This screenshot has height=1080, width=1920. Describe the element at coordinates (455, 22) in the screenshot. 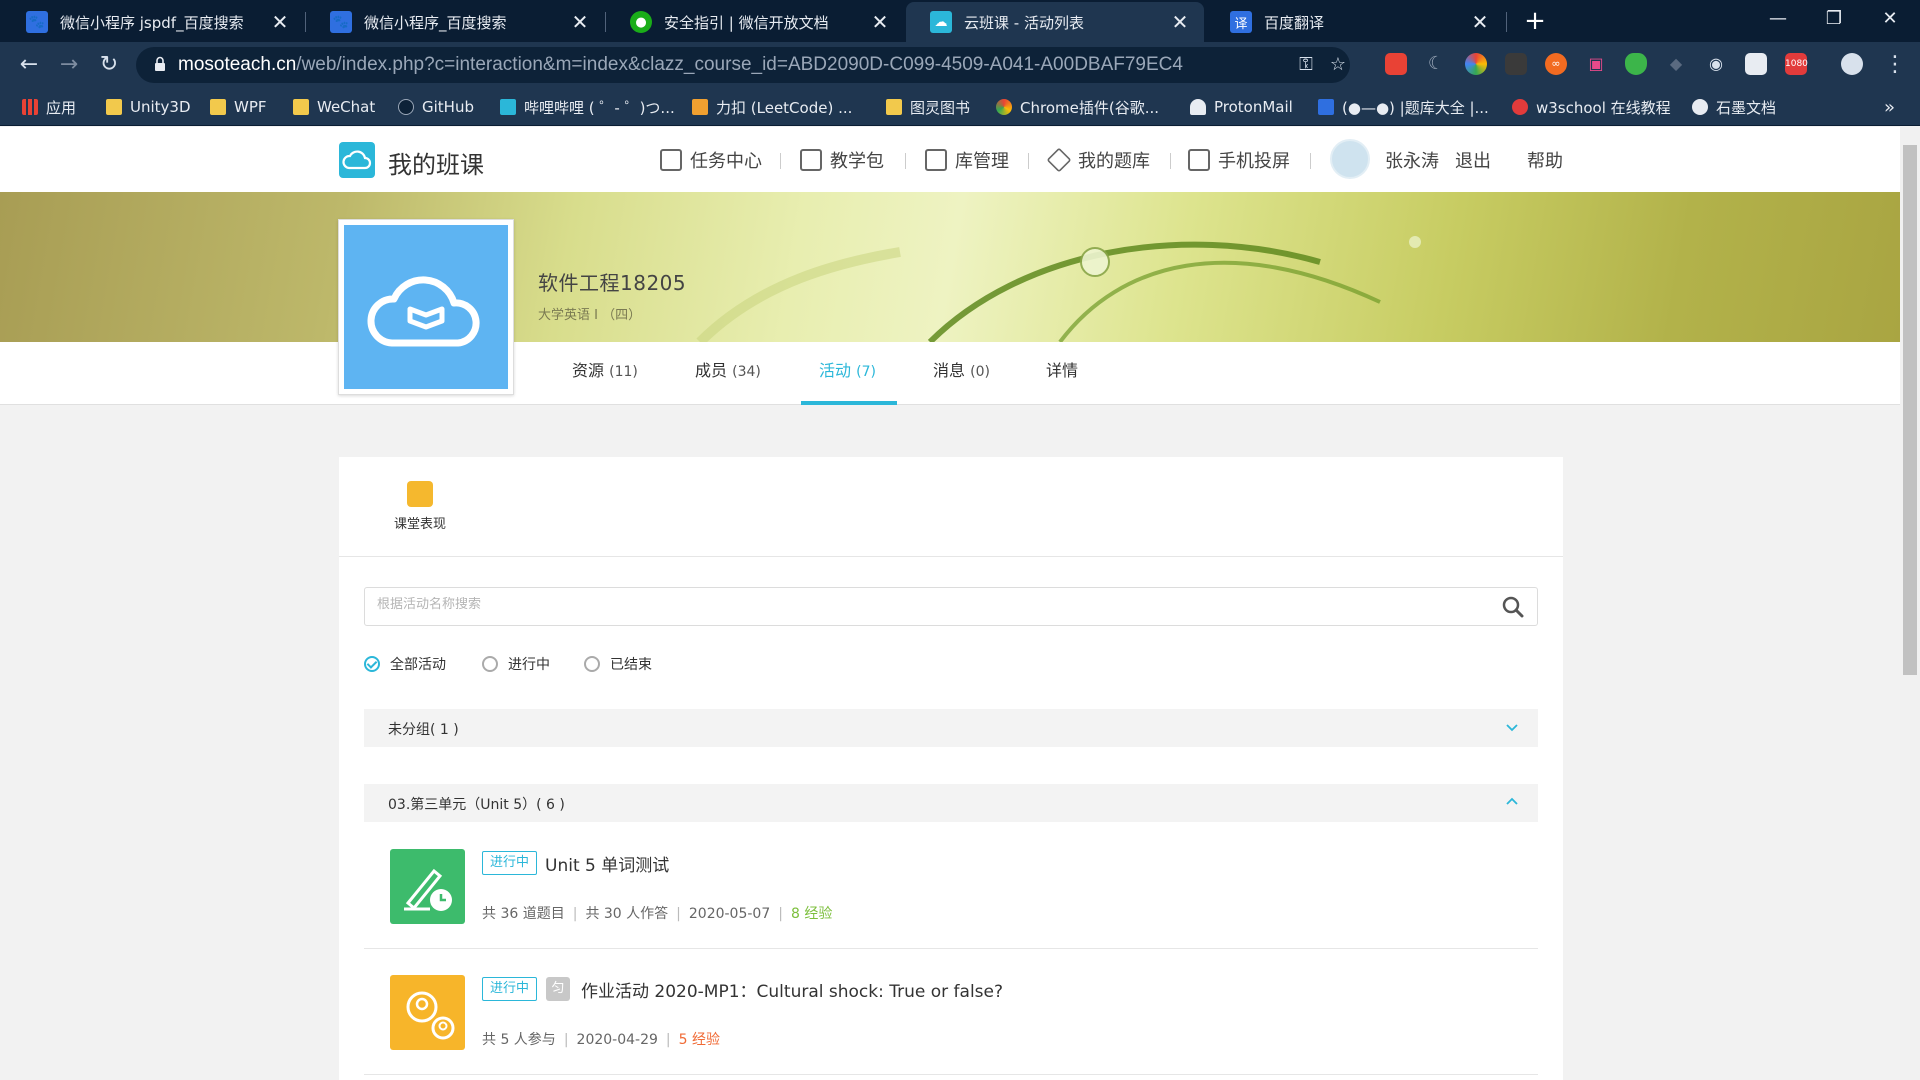

I see `browser-tab: 🐾 微信小程序_百度搜索 ✕` at that location.